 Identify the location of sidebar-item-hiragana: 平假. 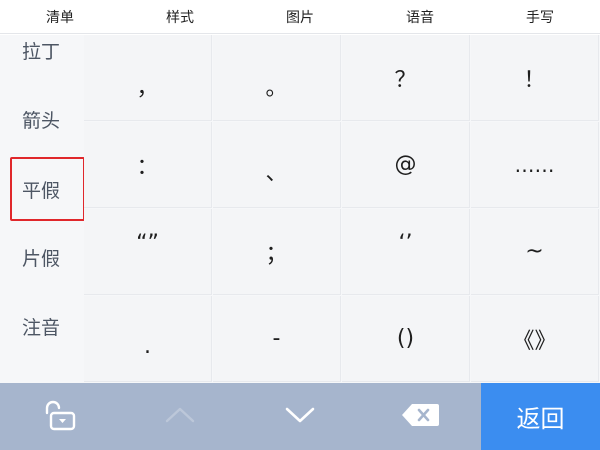
(47, 189).